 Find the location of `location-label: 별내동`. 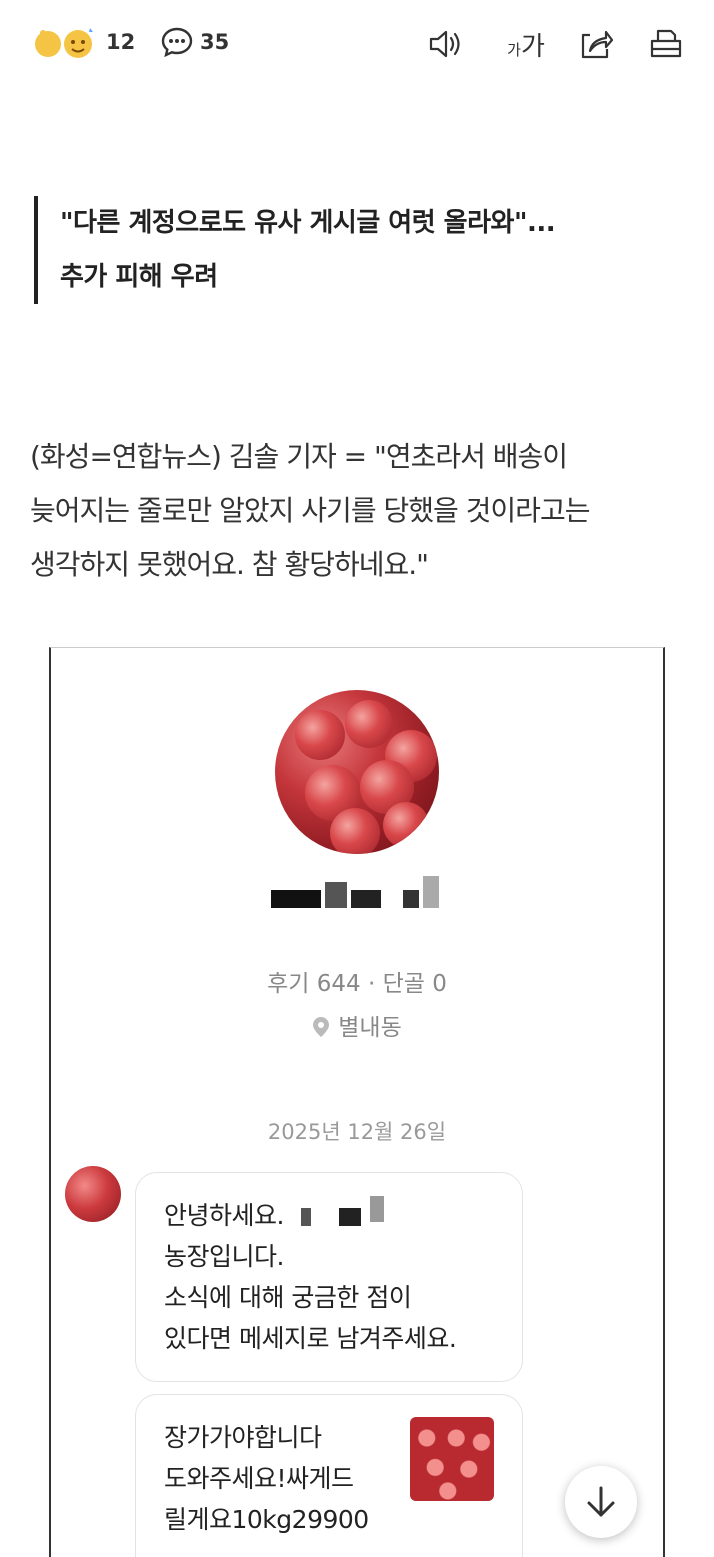

location-label: 별내동 is located at coordinates (370, 1028).